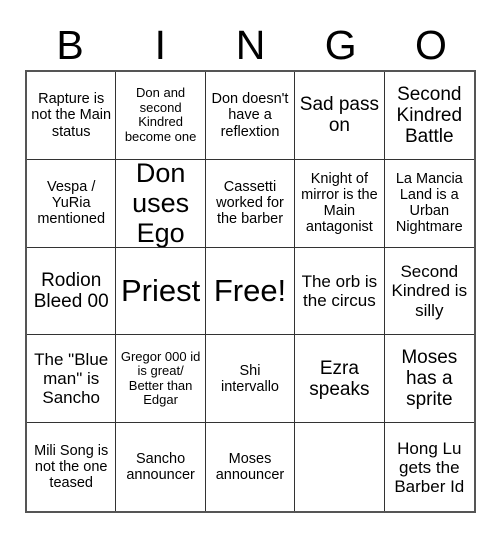 The width and height of the screenshot is (500, 544). I want to click on bingo-cell: Sancho announcer, so click(161, 467).